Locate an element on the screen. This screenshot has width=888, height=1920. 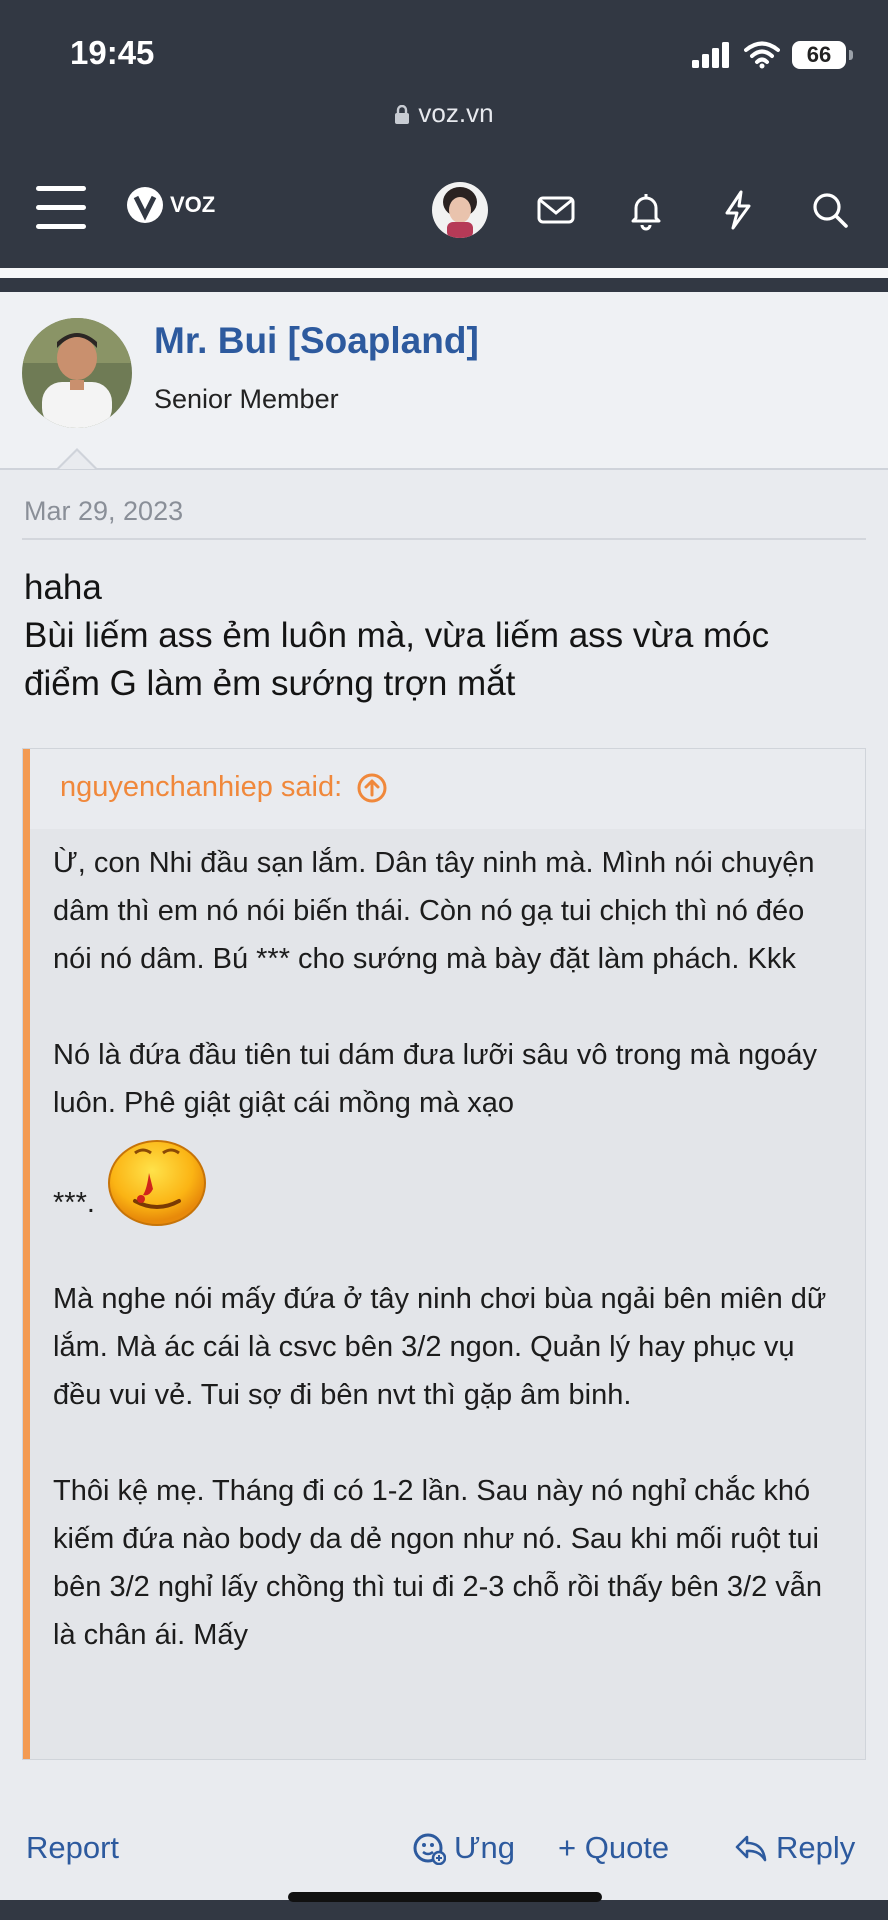
browser-header: 19:45 66 voz.vn voz is located at coordinates (444, 134).